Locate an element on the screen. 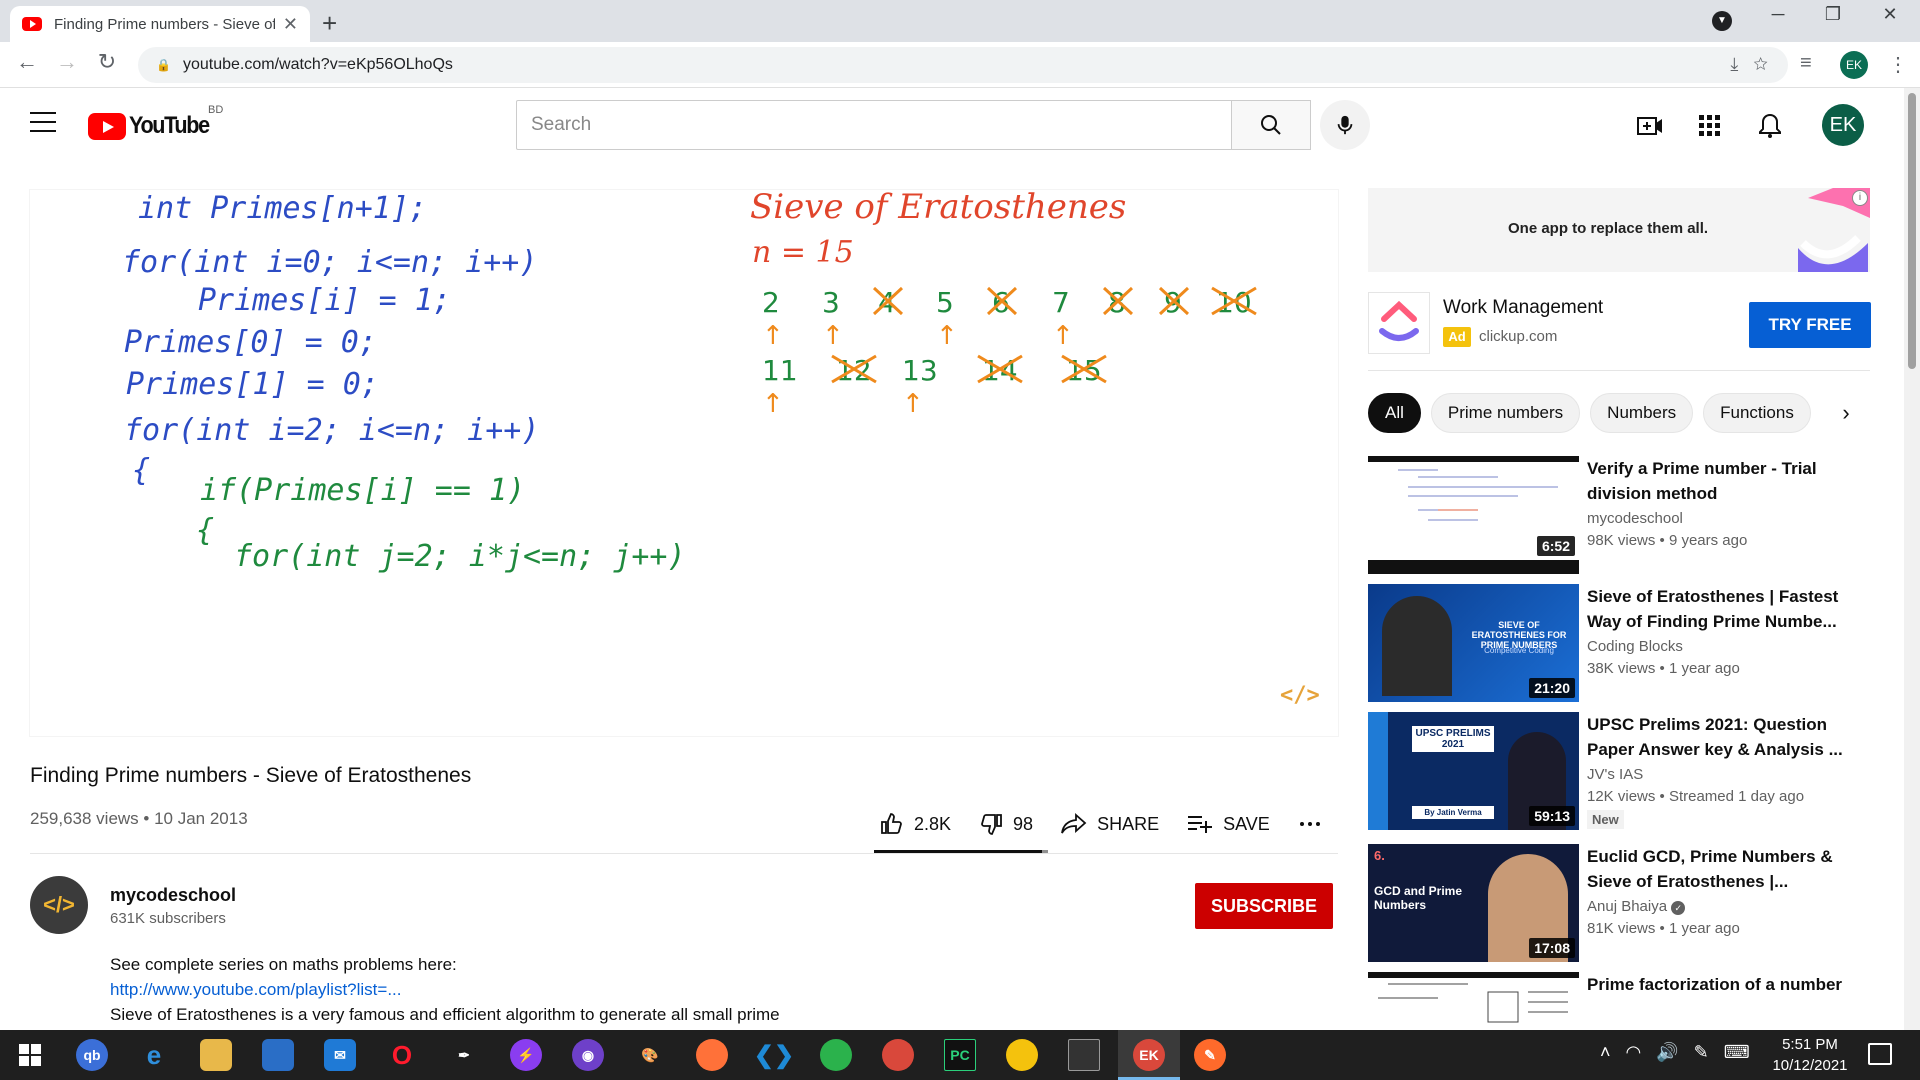  browser-tab: Finding Prime numbers - Sieve of ✕ is located at coordinates (160, 24).